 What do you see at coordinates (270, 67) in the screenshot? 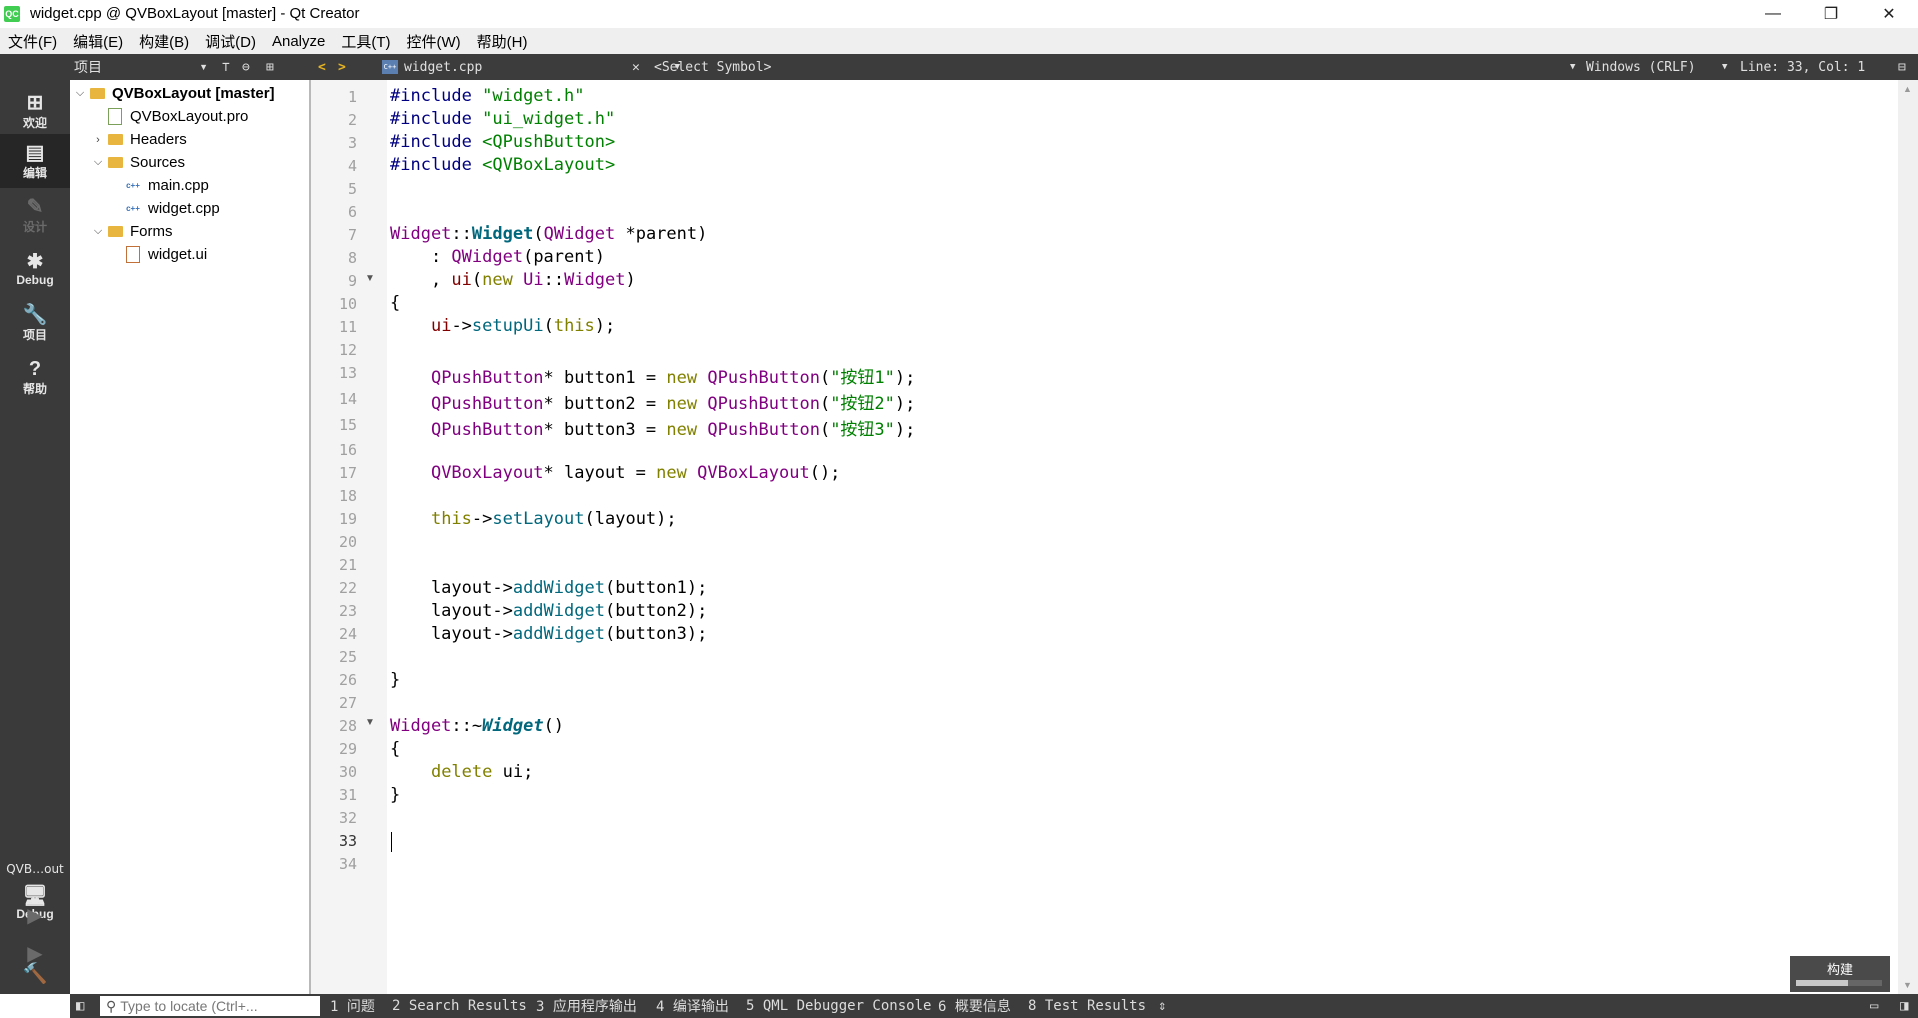
I see `split-icon: ⊞` at bounding box center [270, 67].